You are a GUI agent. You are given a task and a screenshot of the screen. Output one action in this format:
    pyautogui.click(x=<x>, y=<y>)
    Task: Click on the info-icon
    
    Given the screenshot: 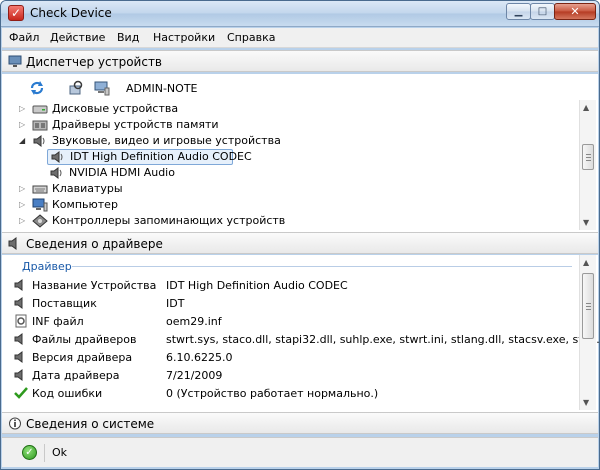 What is the action you would take?
    pyautogui.click(x=15, y=423)
    